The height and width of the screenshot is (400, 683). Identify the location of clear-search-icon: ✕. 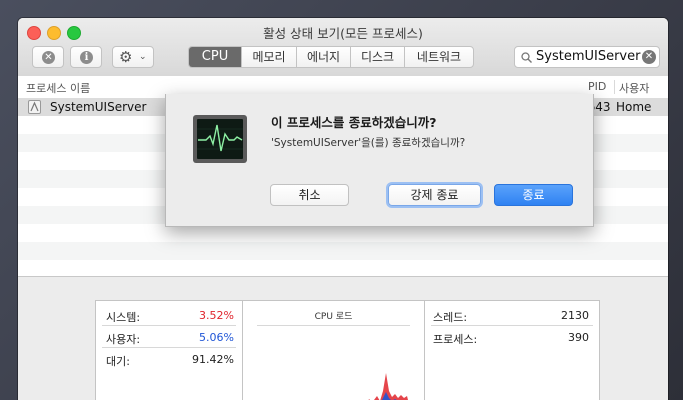
(649, 57).